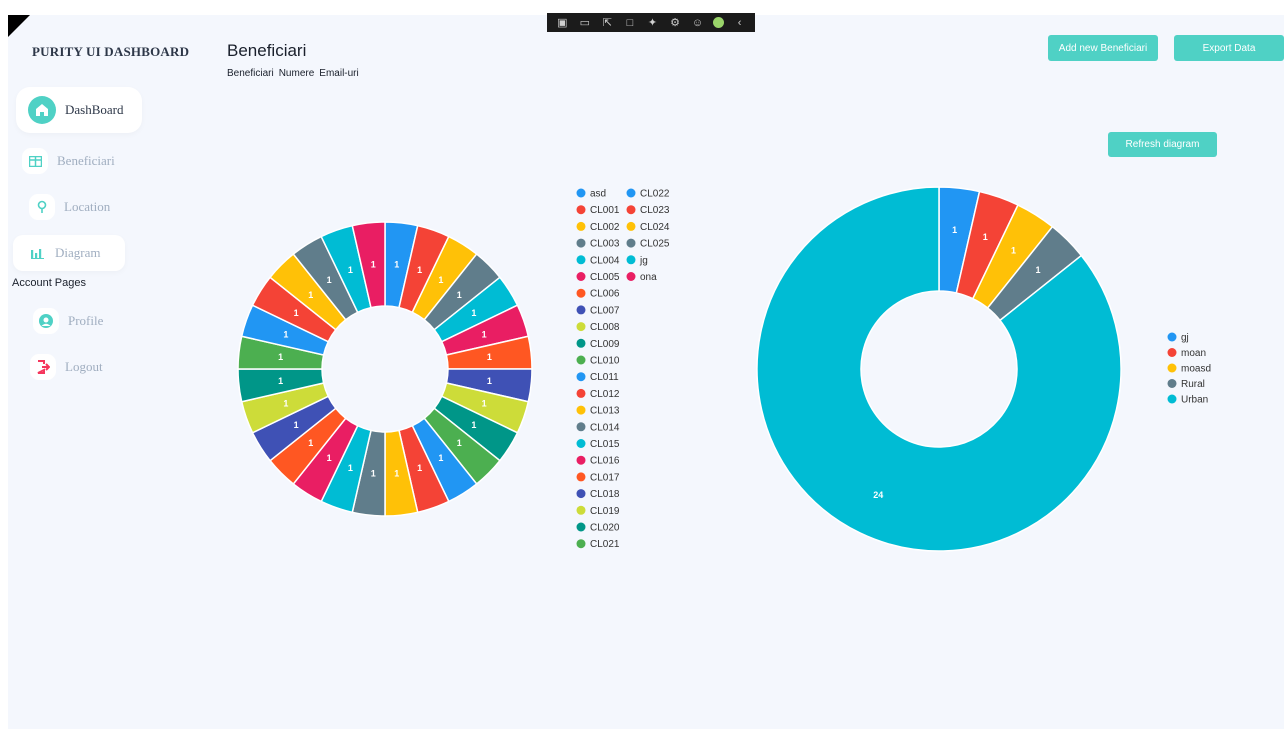 Image resolution: width=1284 pixels, height=729 pixels. I want to click on screen-capture-toolbar: ▣ ▭ ⇱ □ ✦ ⚙ ☺ ‹, so click(651, 22).